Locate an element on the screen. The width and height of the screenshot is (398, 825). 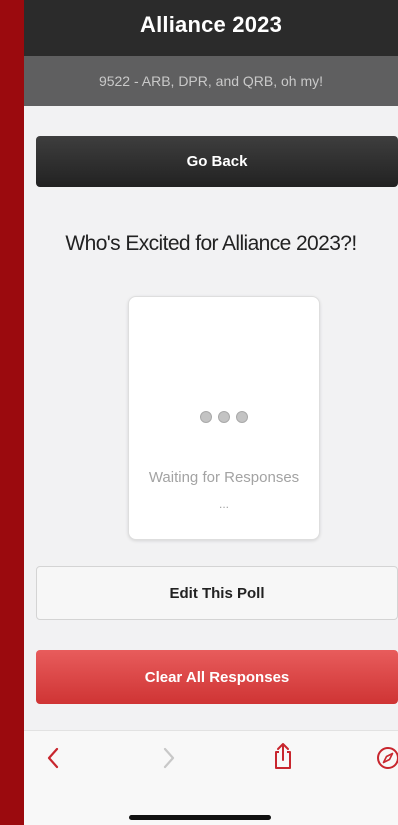
share-icon is located at coordinates (283, 758).